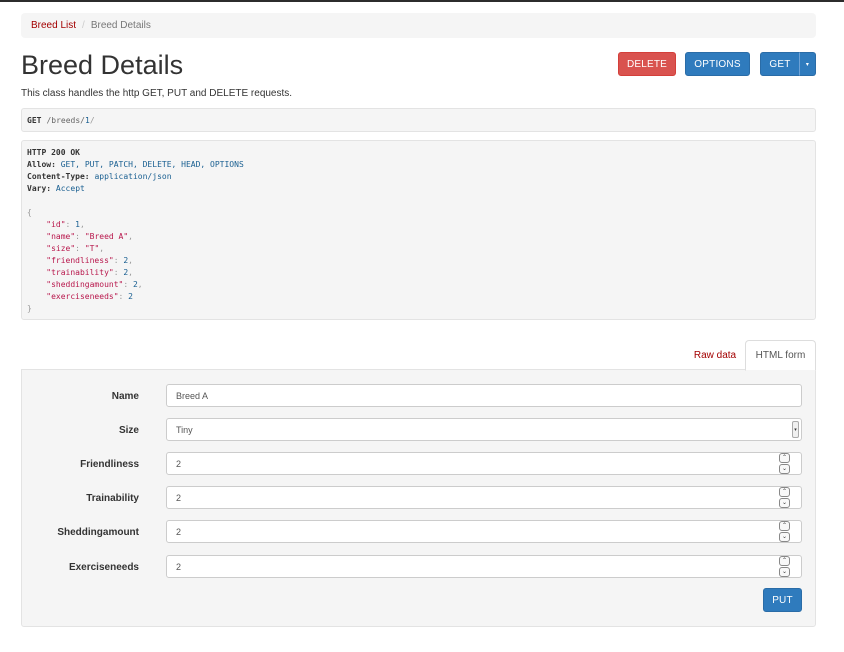 The image size is (844, 652). Describe the element at coordinates (179, 566) in the screenshot. I see `exerciseneeds-value: 2` at that location.